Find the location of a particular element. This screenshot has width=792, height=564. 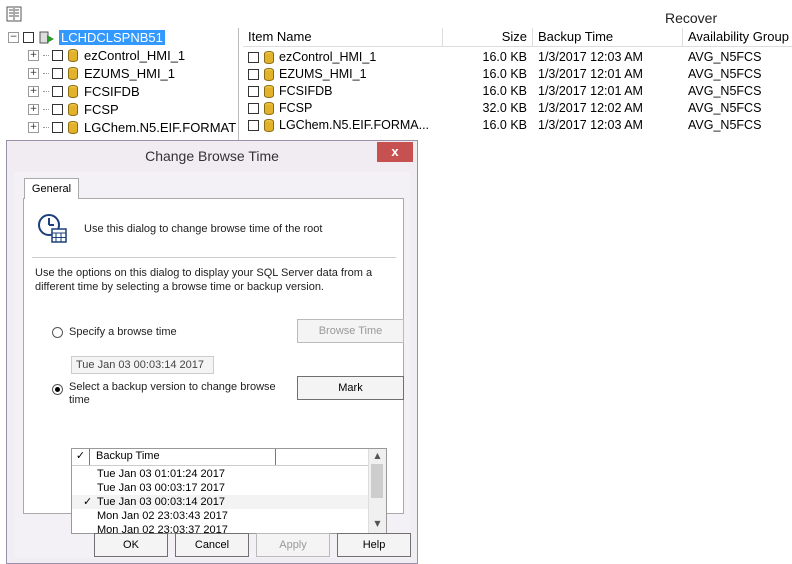

item-name: FCSP is located at coordinates (296, 108).